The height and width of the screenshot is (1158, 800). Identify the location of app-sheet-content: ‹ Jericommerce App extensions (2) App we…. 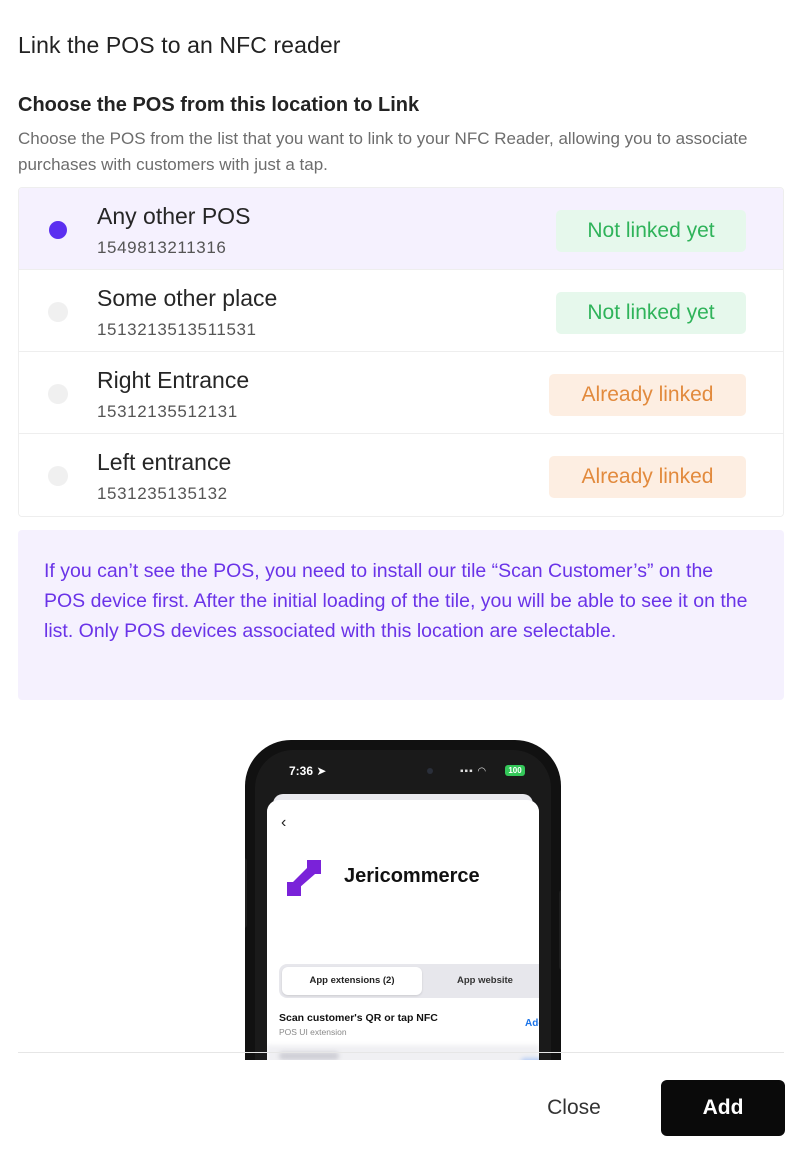
(403, 930).